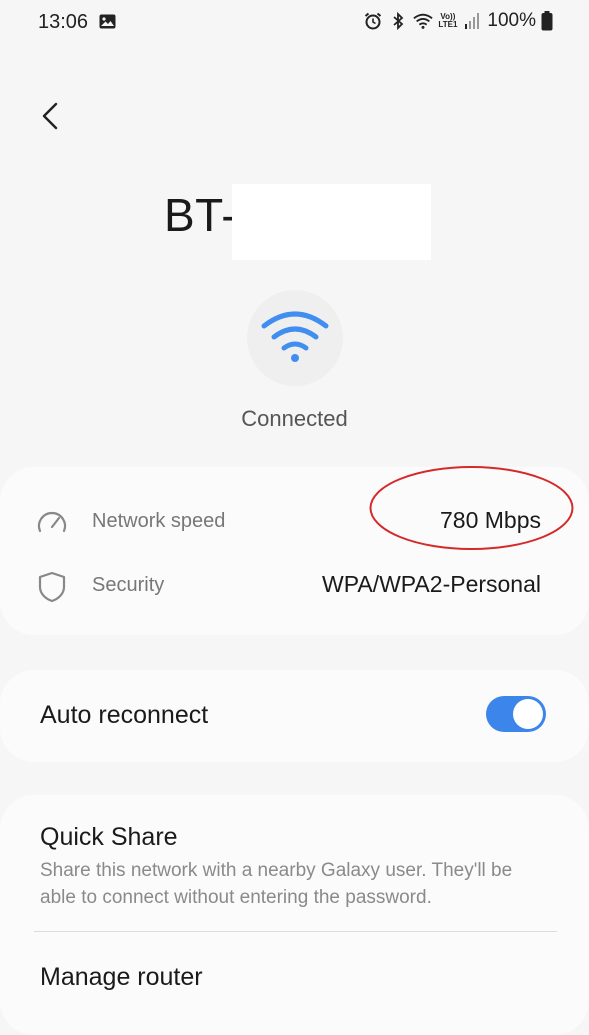  Describe the element at coordinates (128, 585) in the screenshot. I see `security-label: Security` at that location.